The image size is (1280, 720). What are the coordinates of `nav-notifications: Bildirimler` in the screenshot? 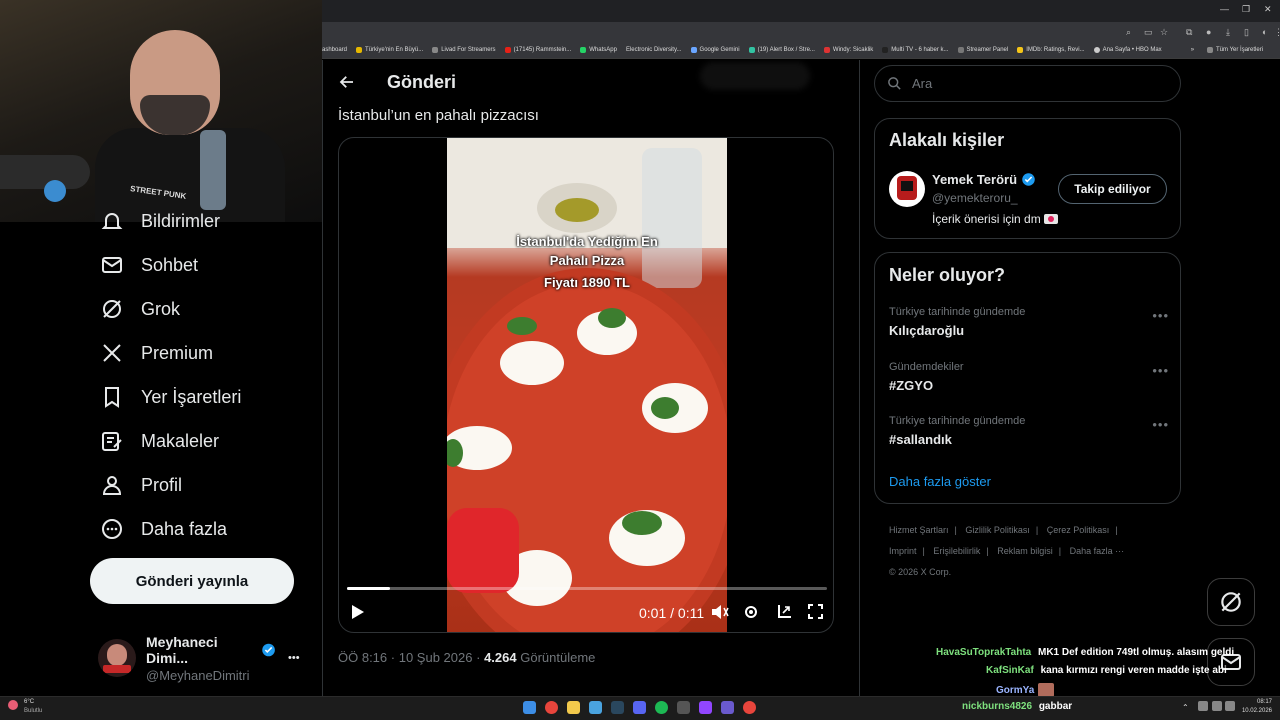 It's located at (160, 221).